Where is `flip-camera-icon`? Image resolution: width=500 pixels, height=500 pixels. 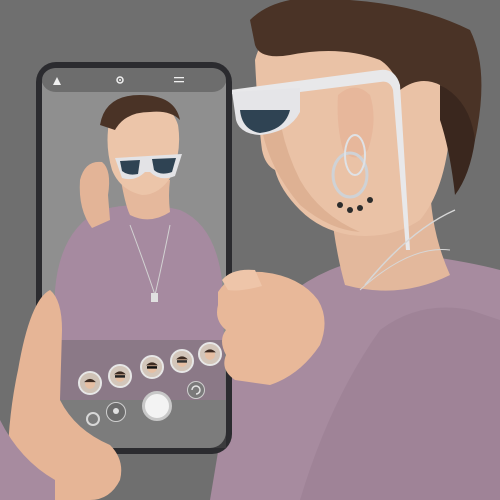
flip-camera-icon is located at coordinates (196, 390).